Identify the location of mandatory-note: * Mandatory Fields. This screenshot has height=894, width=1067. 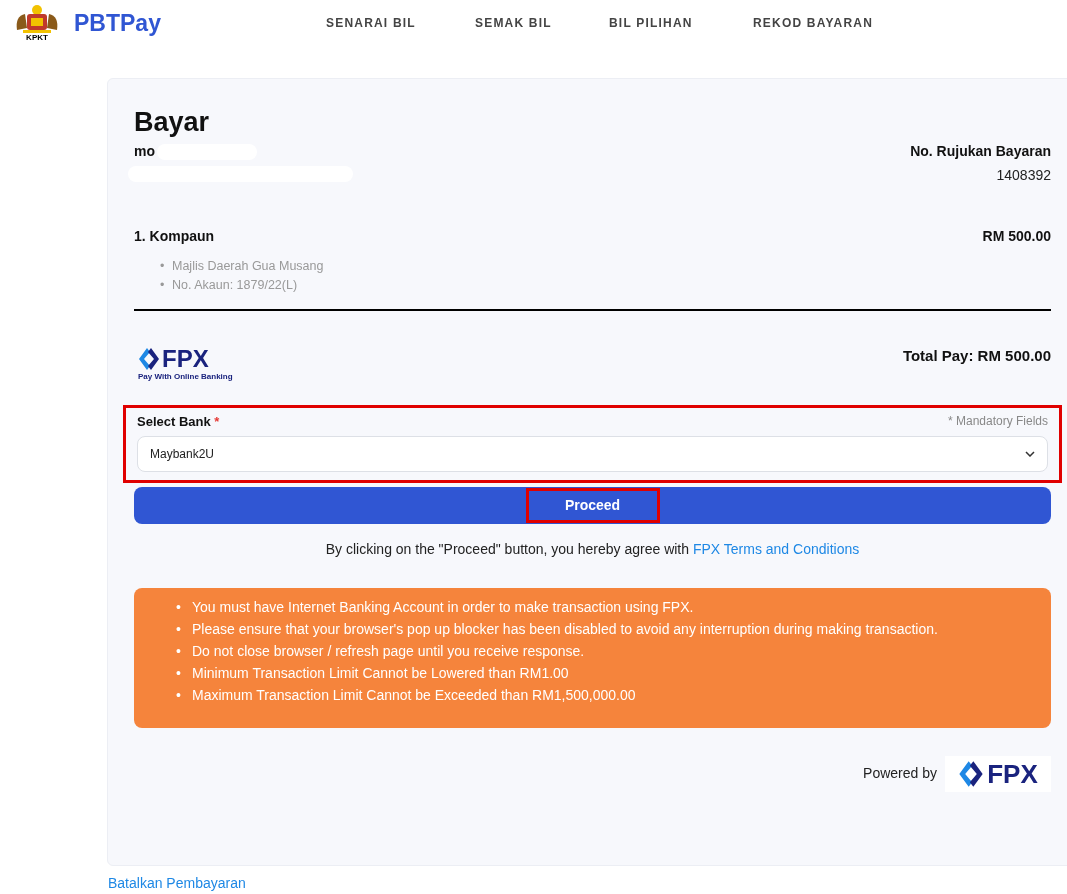
(997, 421).